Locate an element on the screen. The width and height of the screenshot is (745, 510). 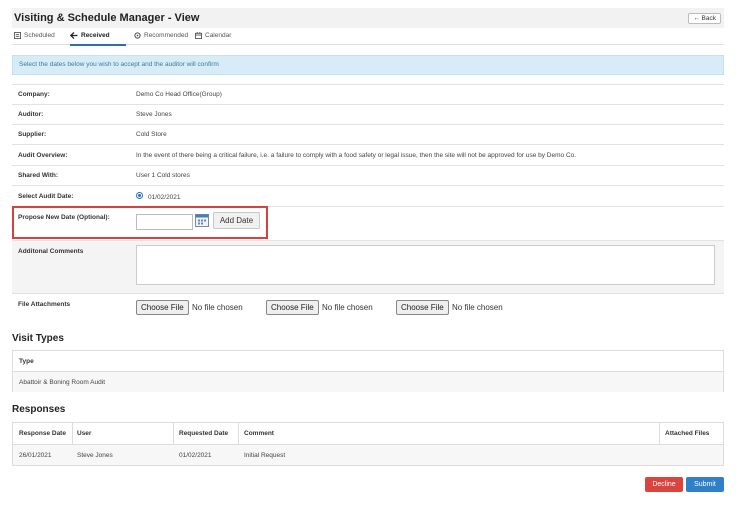
responses-header-comment: Comment is located at coordinates (259, 433).